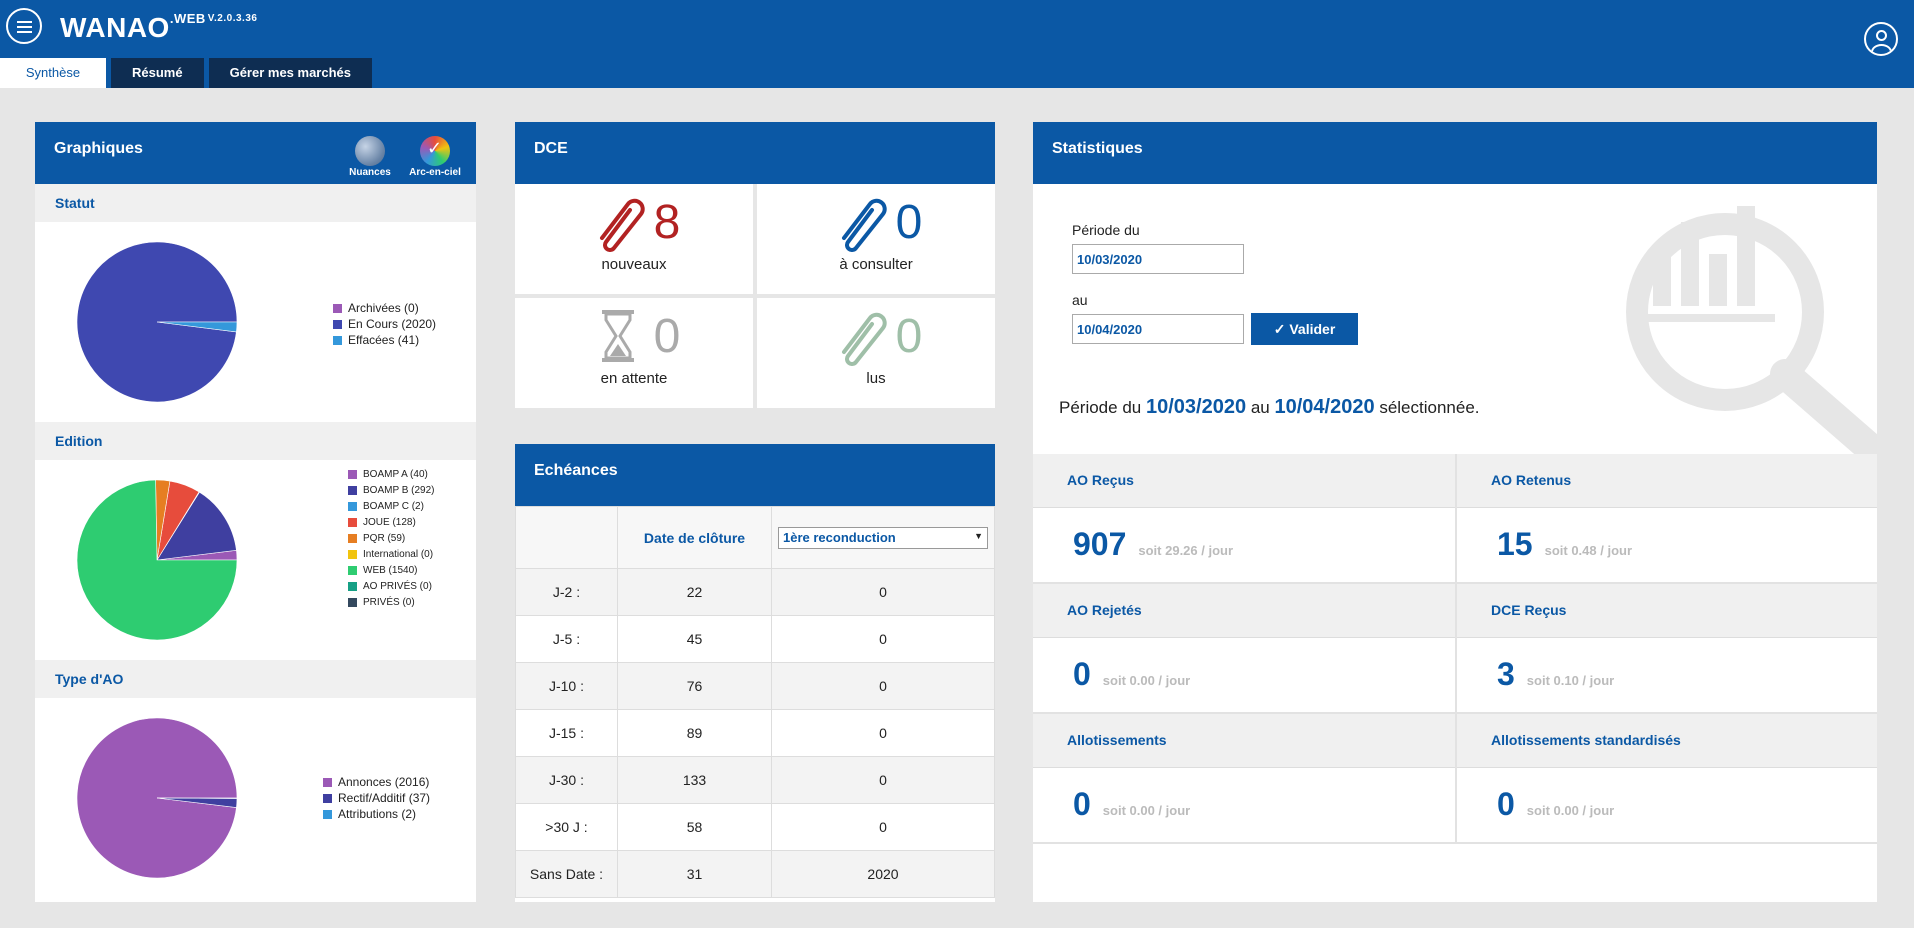 Image resolution: width=1914 pixels, height=928 pixels. What do you see at coordinates (617, 336) in the screenshot?
I see `hourglass-icon` at bounding box center [617, 336].